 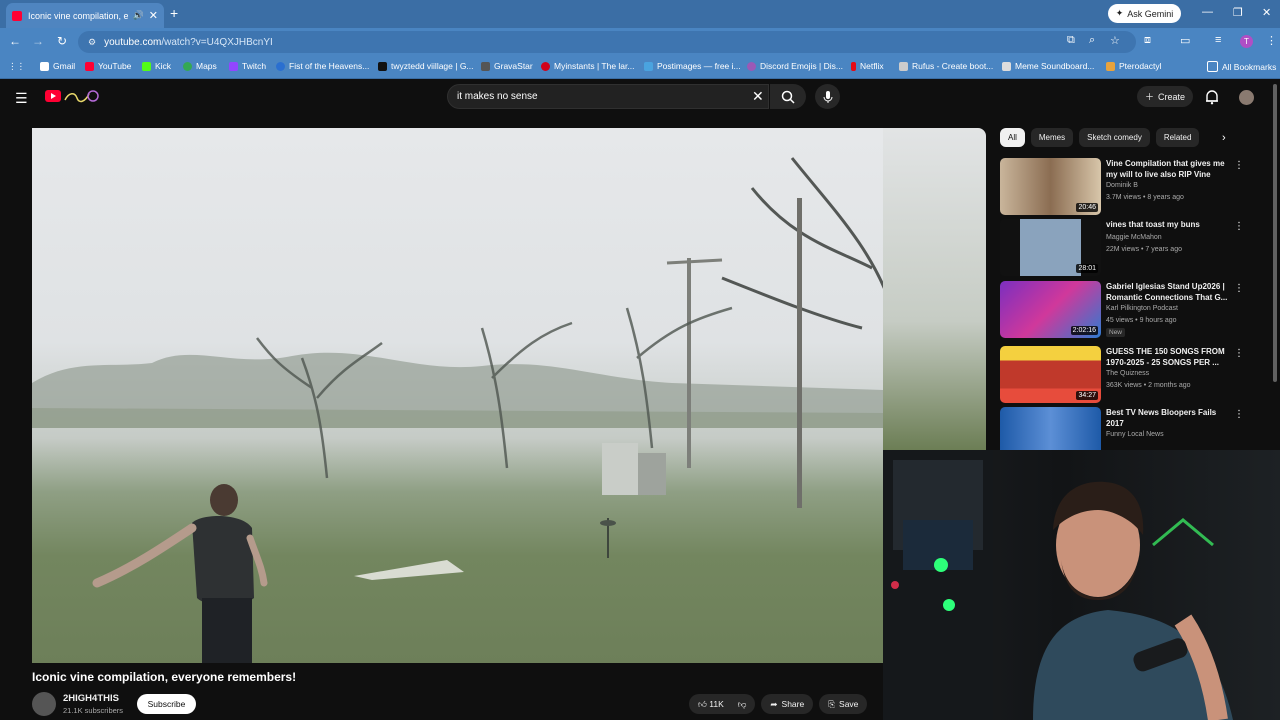 I want to click on url-text: youtube.com/watch?v=U4QXJHBcnYI, so click(x=188, y=42).